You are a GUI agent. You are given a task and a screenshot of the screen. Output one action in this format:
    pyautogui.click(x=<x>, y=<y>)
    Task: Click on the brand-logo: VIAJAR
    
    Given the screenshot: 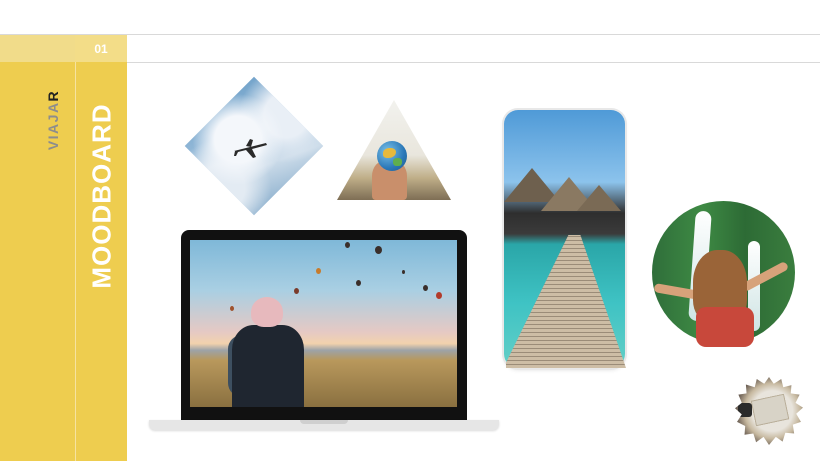 What is the action you would take?
    pyautogui.click(x=53, y=120)
    